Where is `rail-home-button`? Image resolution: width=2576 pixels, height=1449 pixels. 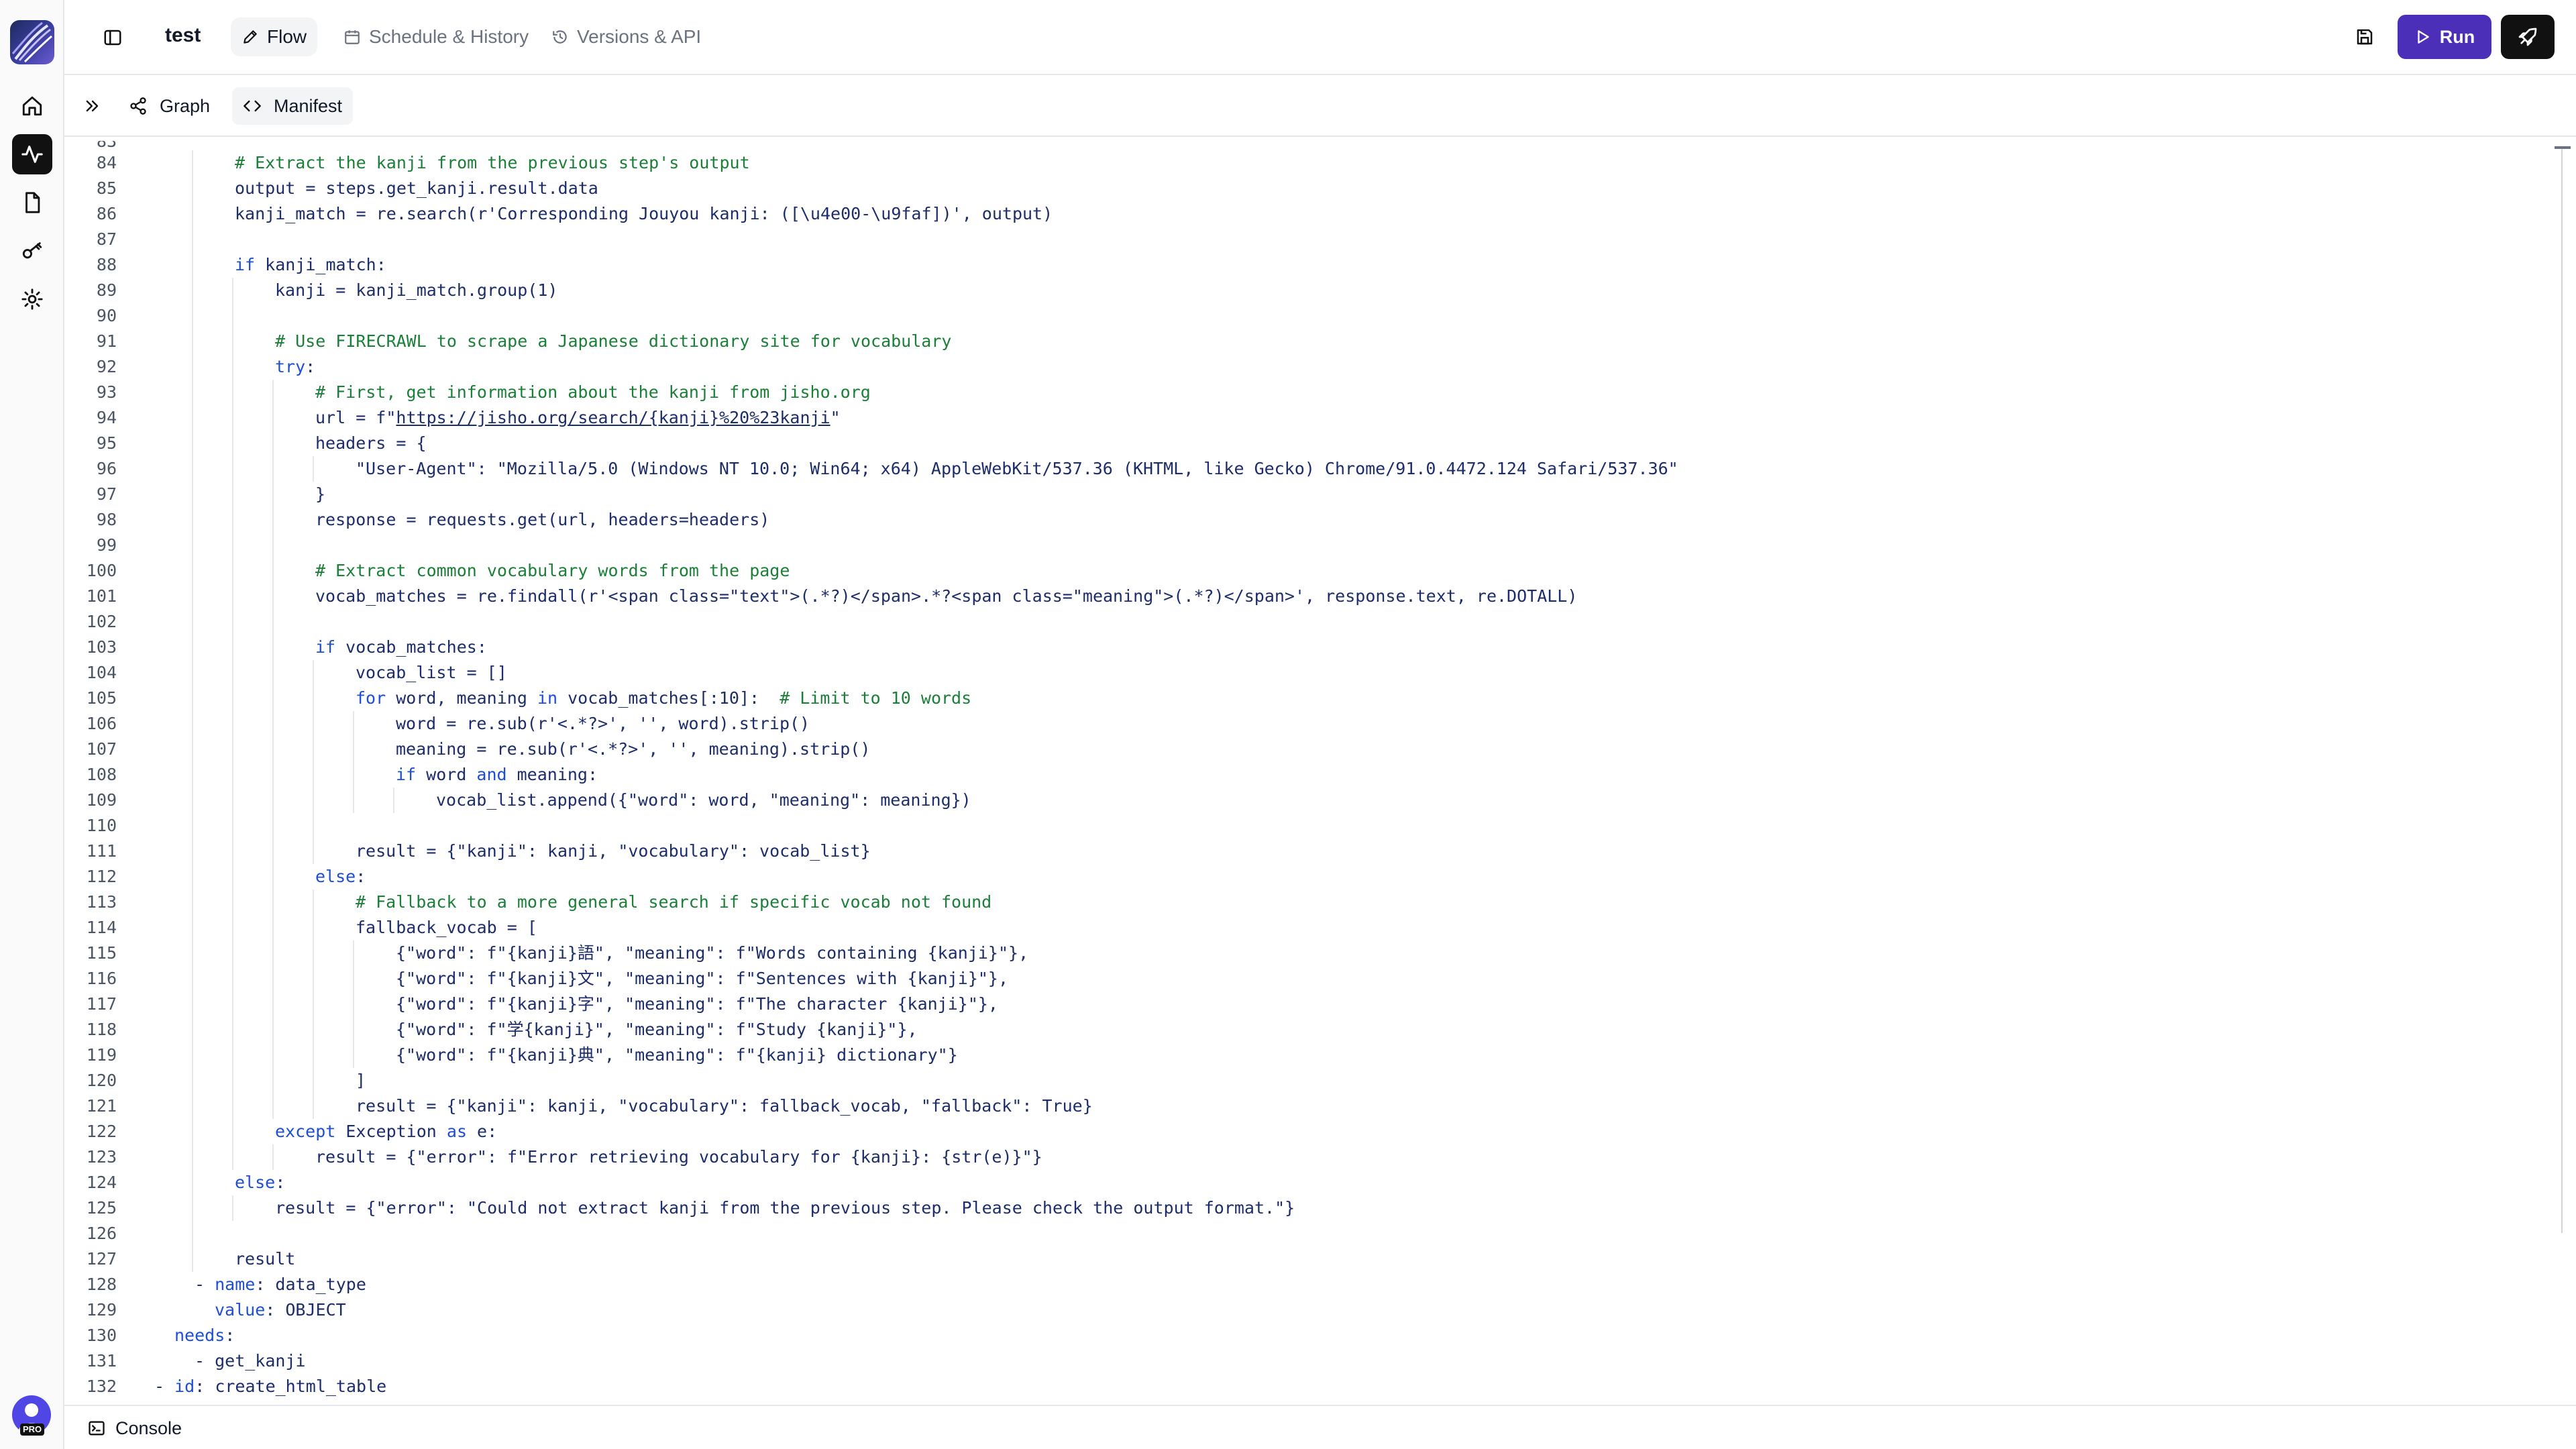 rail-home-button is located at coordinates (32, 106).